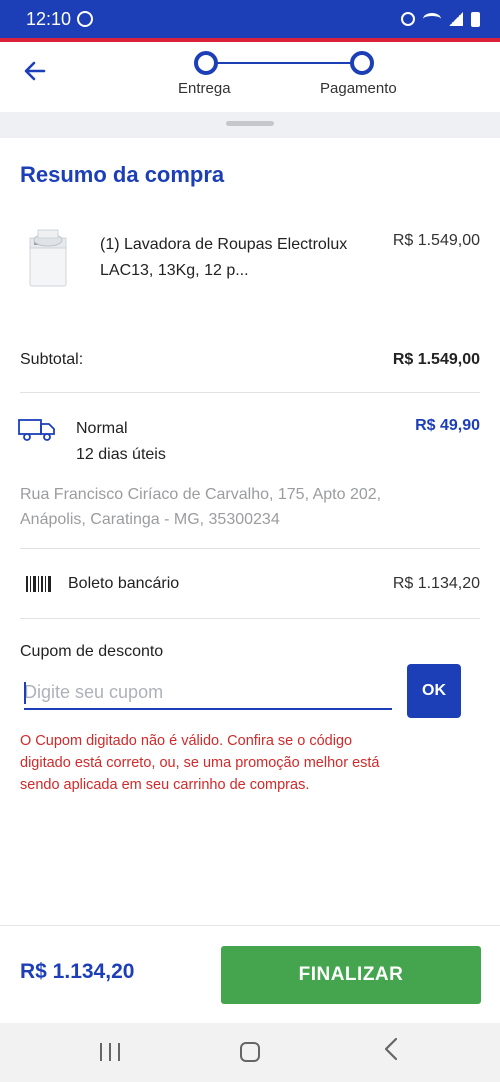  Describe the element at coordinates (208, 693) in the screenshot. I see `coupon-input` at that location.